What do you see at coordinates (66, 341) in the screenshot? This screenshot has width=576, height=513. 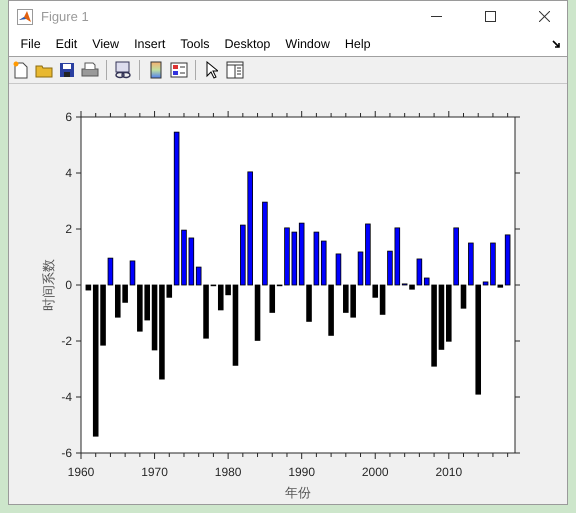 I see `y-tick-label: -2` at bounding box center [66, 341].